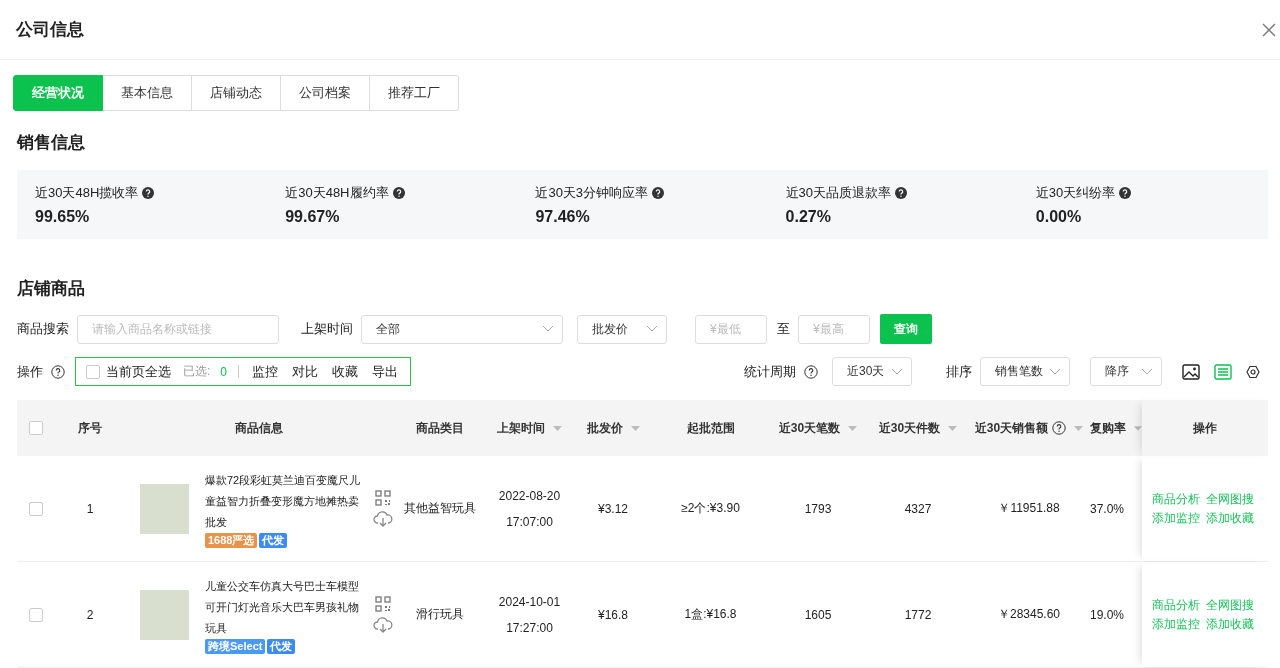  Describe the element at coordinates (439, 428) in the screenshot. I see `column-header: 商品类目` at that location.